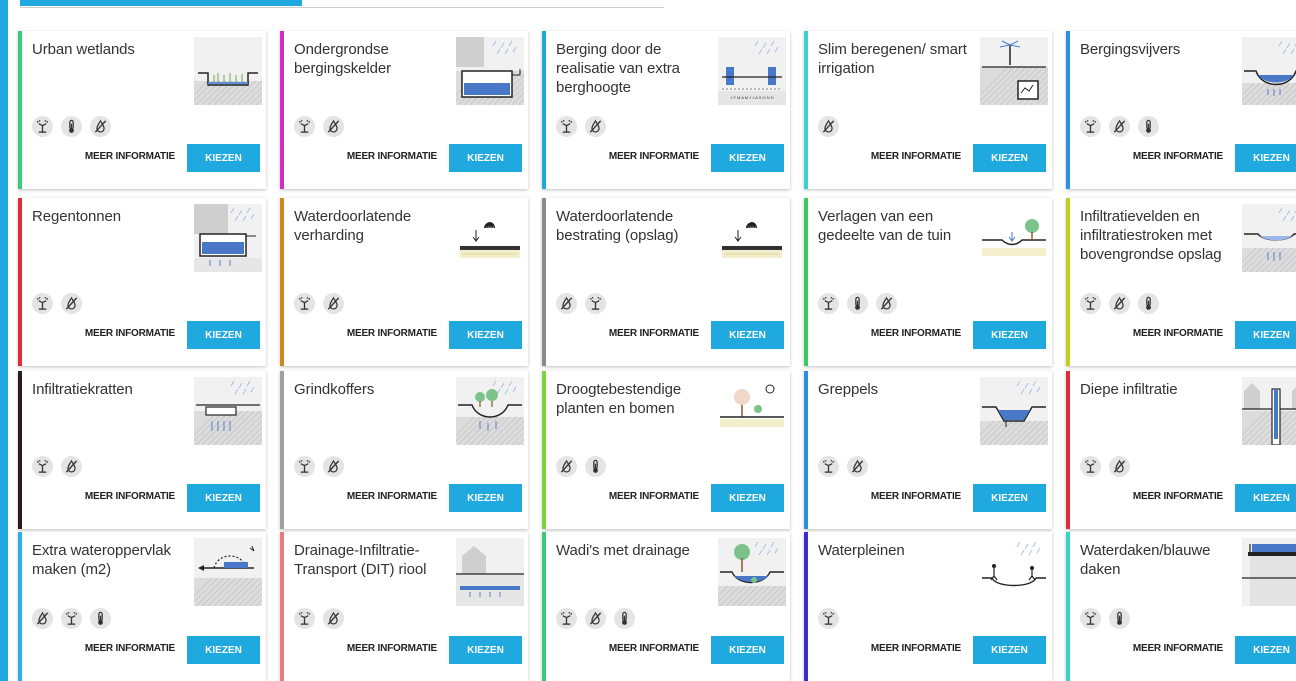  I want to click on measure-card: Bergingsvijvers MEER INFORMATIE KIEZEN, so click(1181, 110).